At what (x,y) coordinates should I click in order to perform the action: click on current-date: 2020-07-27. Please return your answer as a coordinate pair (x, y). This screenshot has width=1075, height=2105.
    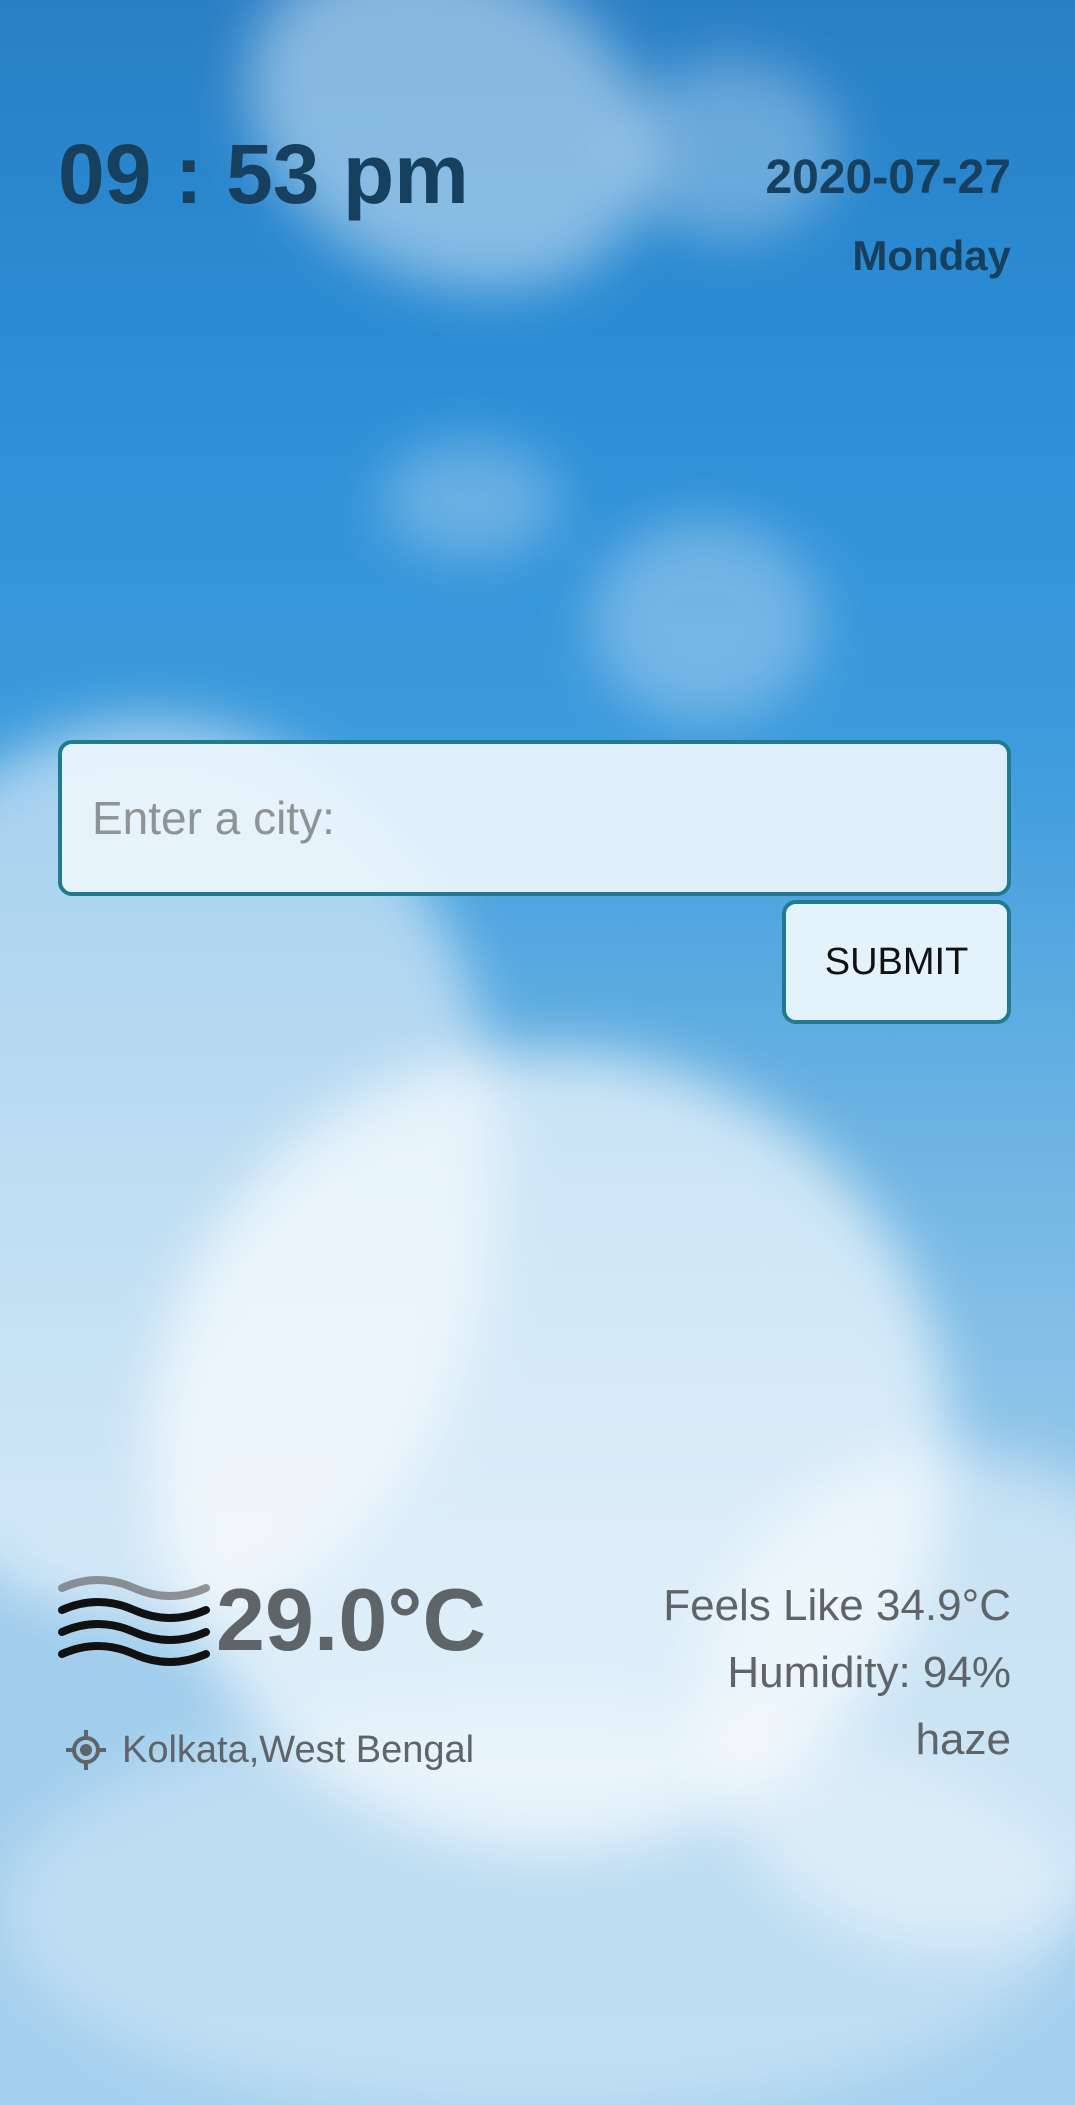
    Looking at the image, I should click on (888, 177).